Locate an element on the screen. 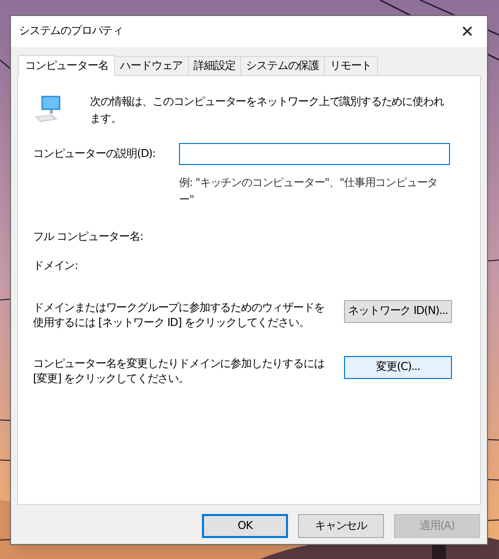 This screenshot has width=499, height=559. tab: 詳細設定 is located at coordinates (215, 65).